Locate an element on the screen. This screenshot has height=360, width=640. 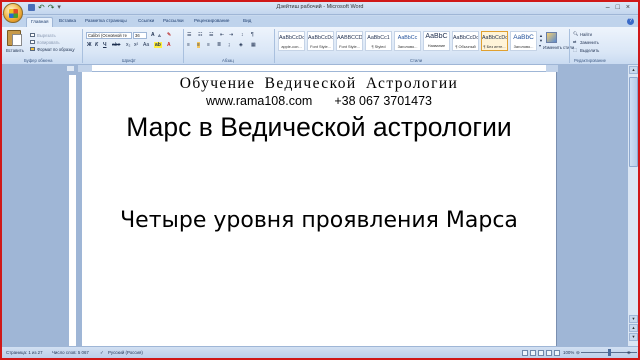
tab-view: Вид is located at coordinates (247, 20).